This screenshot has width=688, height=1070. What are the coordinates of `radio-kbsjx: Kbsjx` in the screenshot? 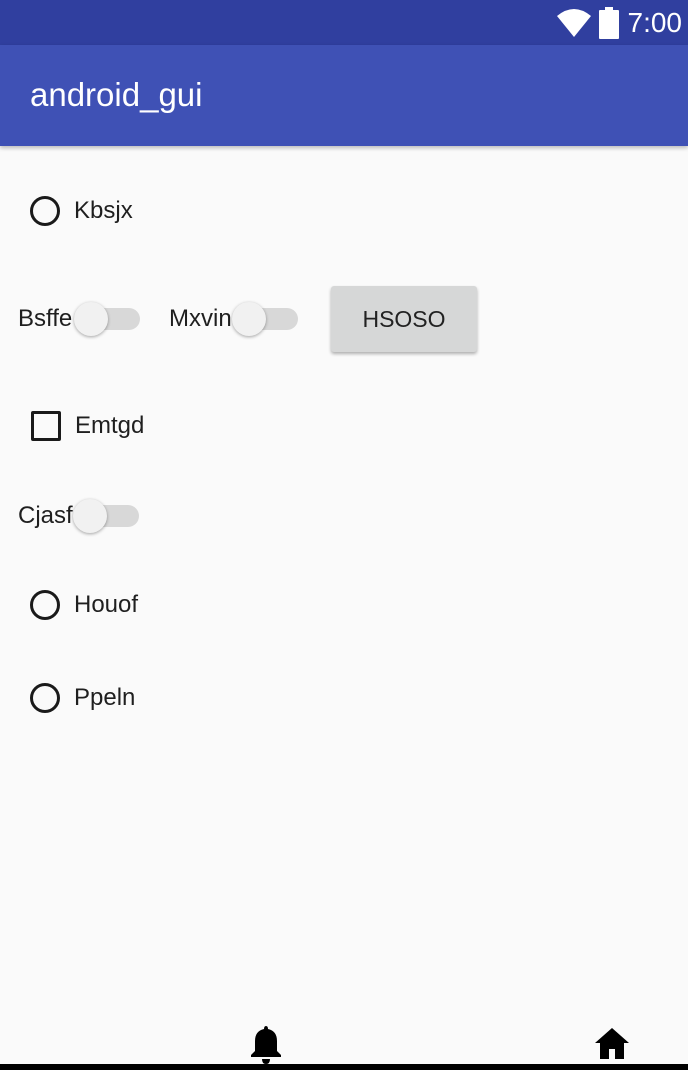 It's located at (81, 211).